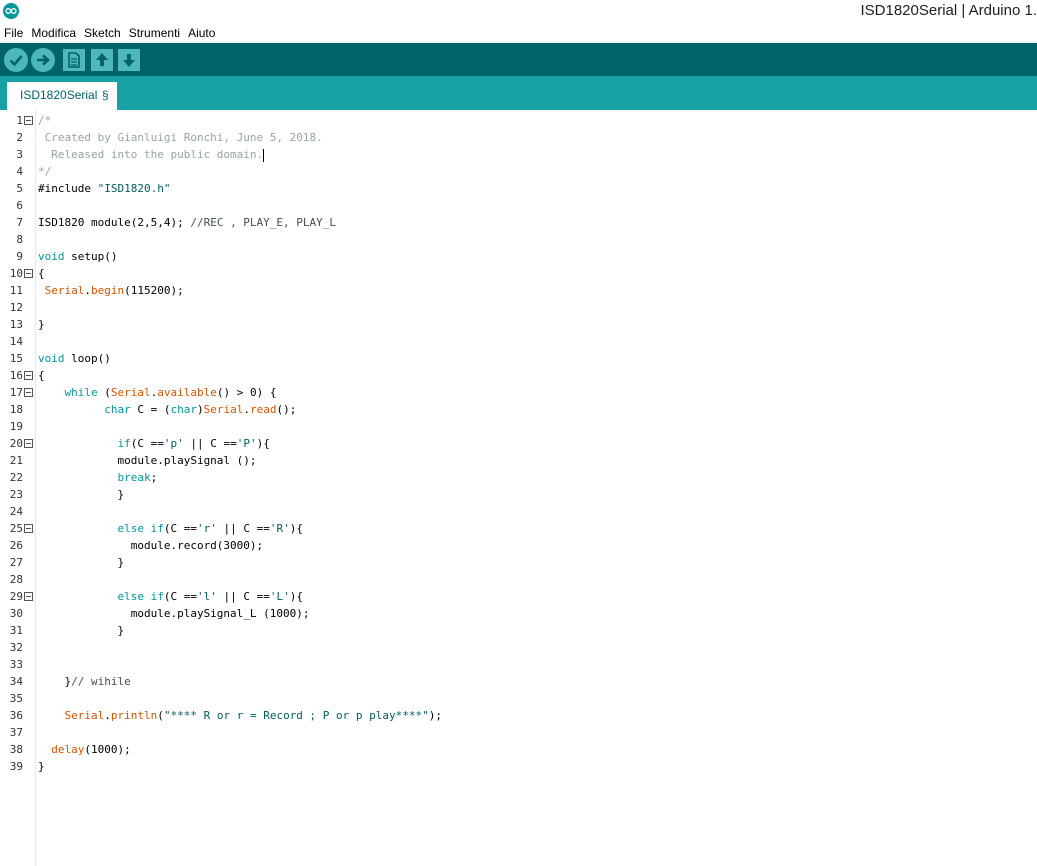 This screenshot has width=1037, height=866. I want to click on save-icon, so click(129, 60).